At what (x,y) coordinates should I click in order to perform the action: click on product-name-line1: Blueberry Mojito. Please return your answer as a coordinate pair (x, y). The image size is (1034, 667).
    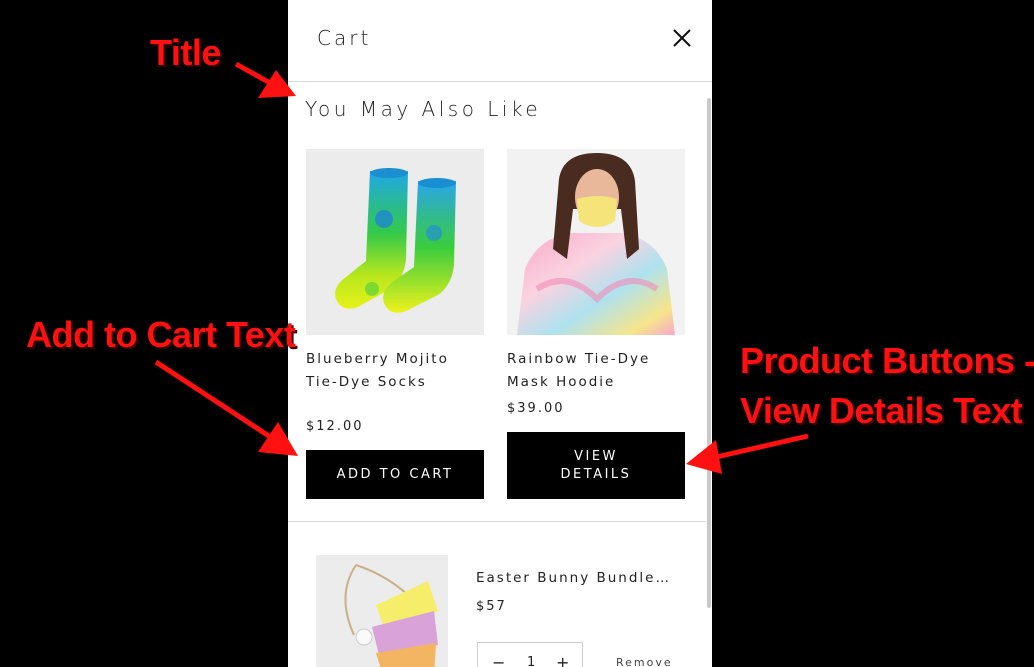
    Looking at the image, I should click on (377, 359).